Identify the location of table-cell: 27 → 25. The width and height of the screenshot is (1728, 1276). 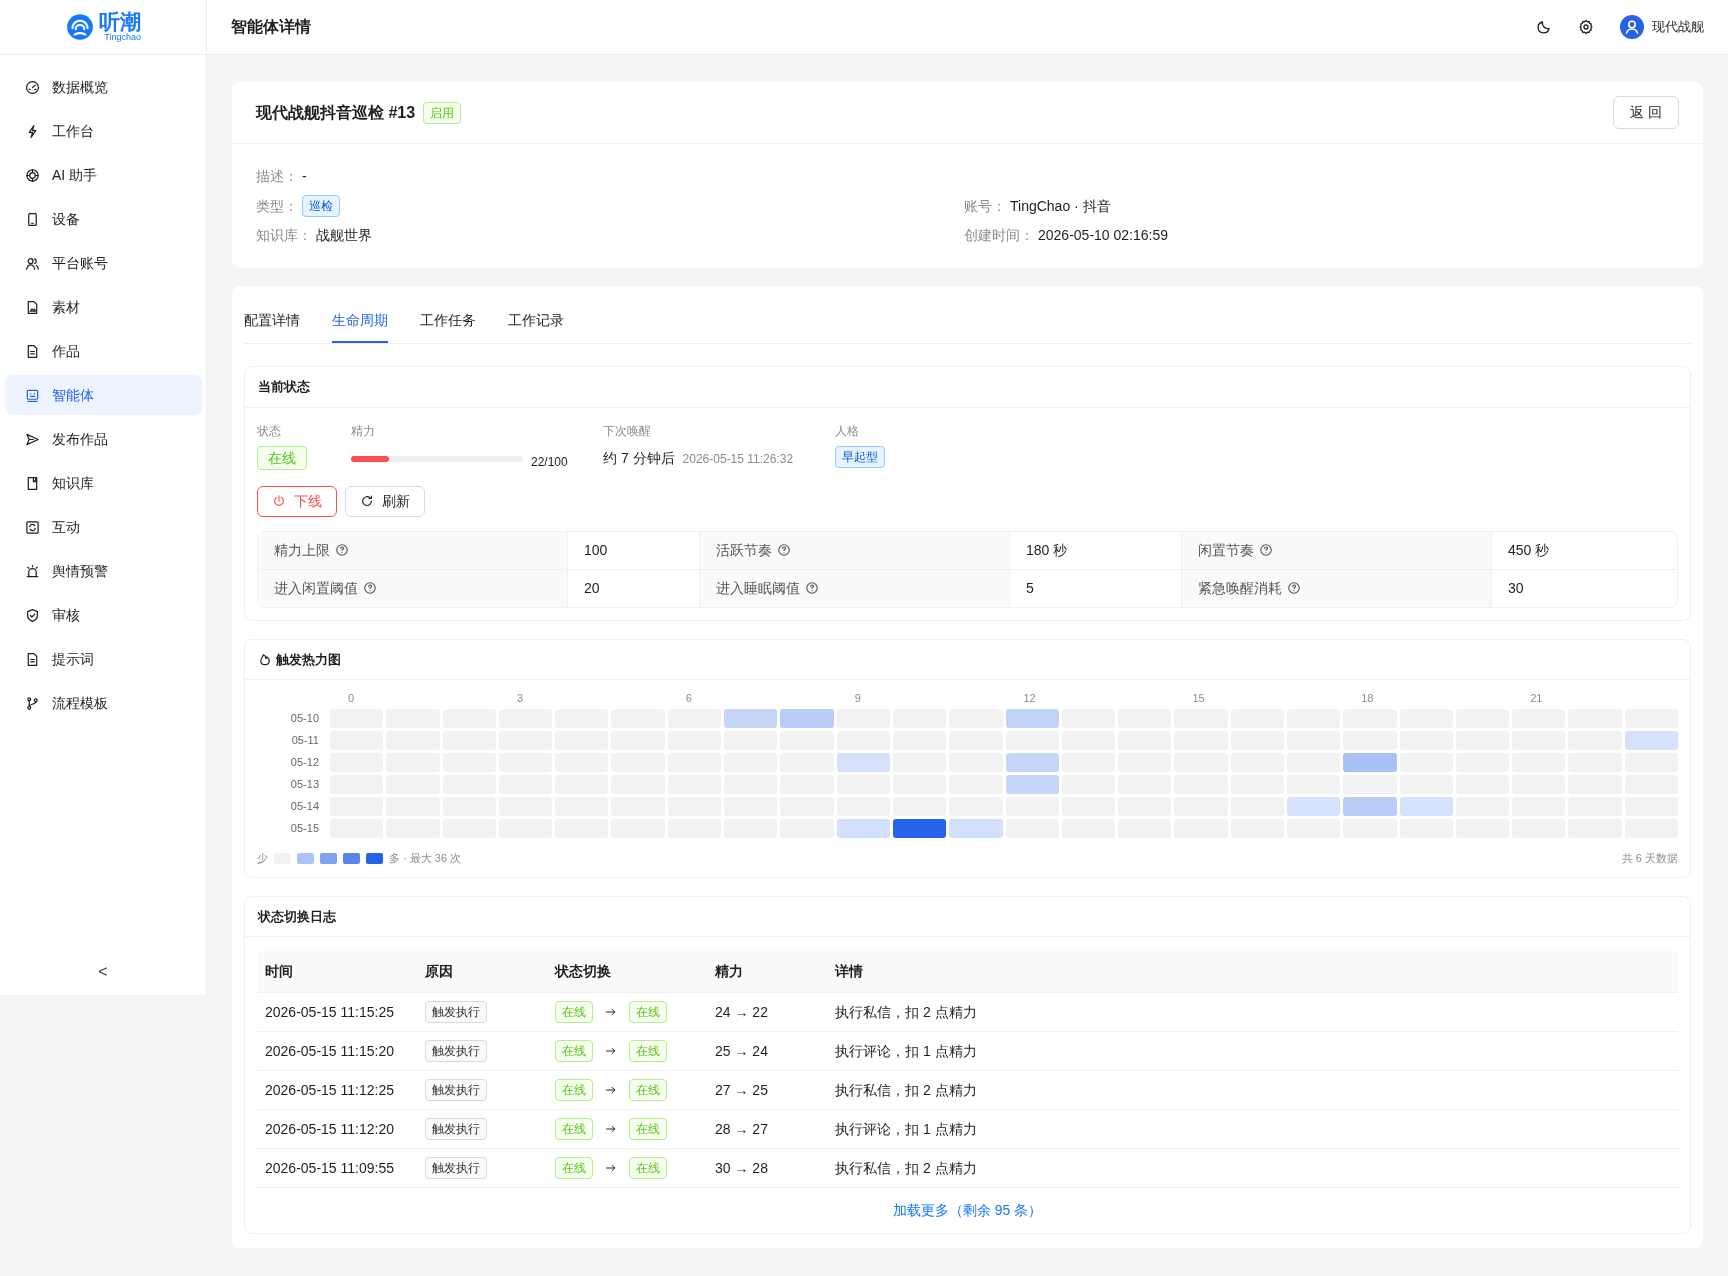
(767, 1090).